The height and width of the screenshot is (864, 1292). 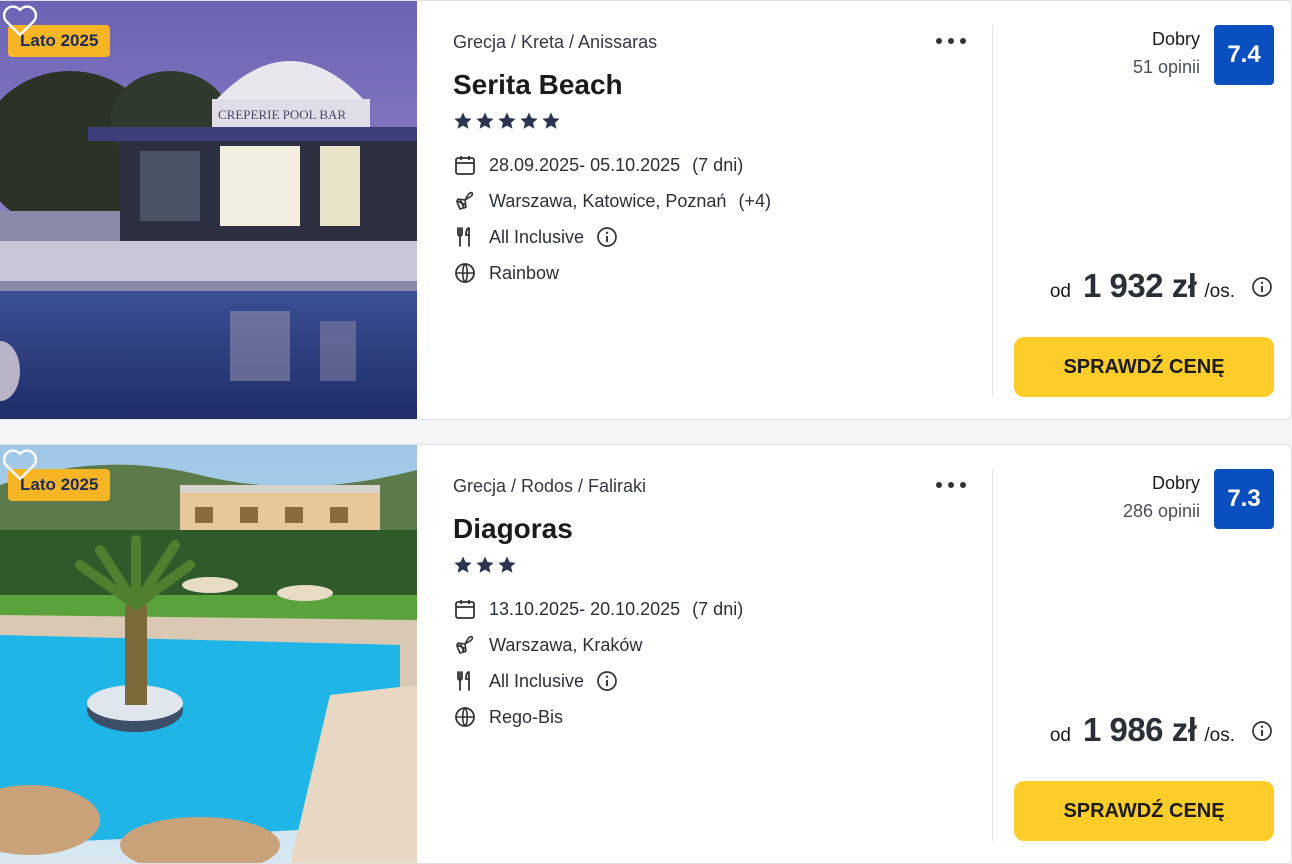 I want to click on departures-row: Warszawa, Kraków, so click(x=547, y=645).